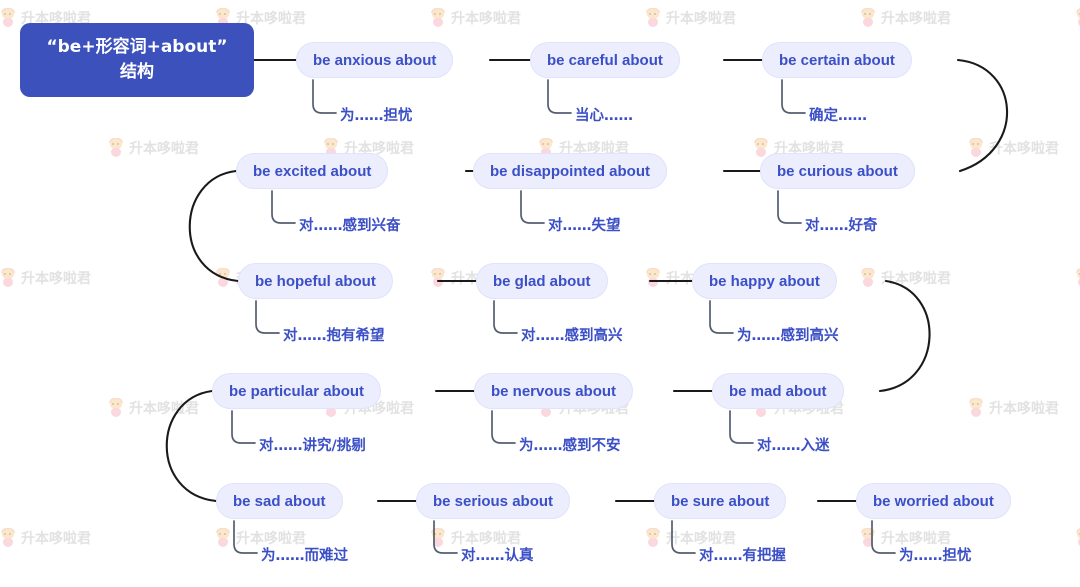  I want to click on node-be-sure-about: be sure about, so click(720, 501).